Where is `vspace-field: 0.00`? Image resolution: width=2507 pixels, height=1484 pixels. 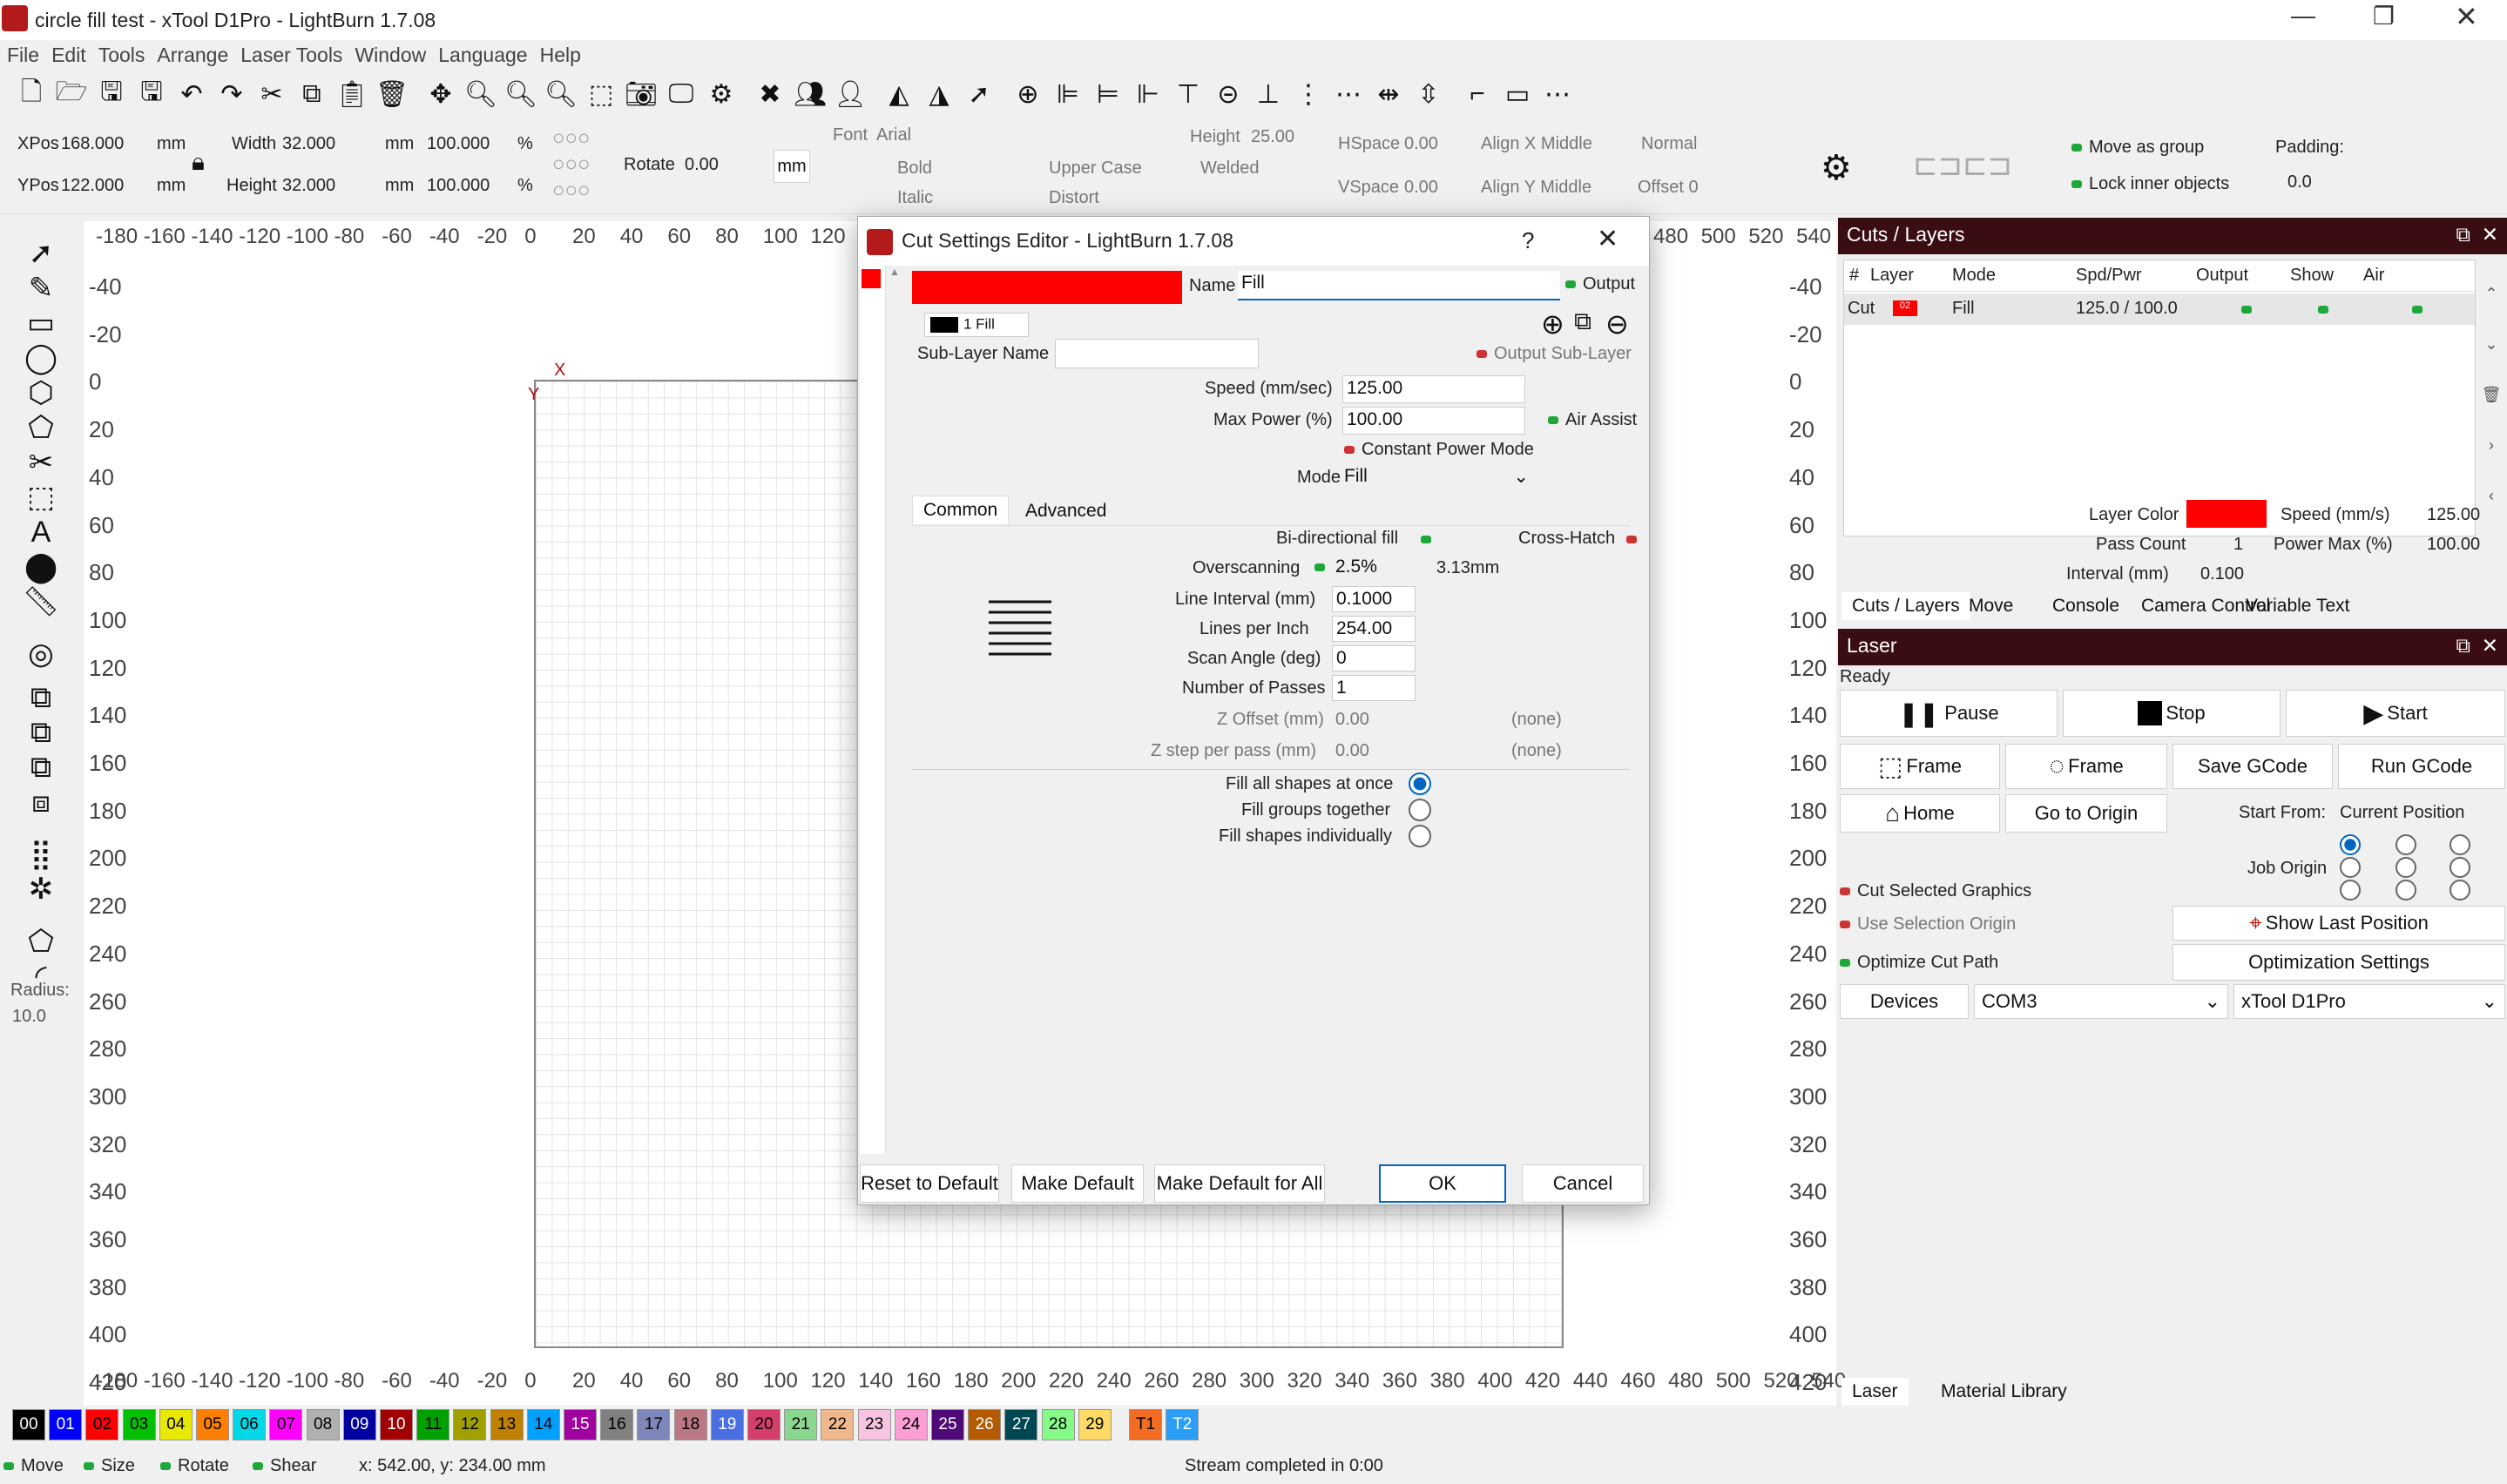
vspace-field: 0.00 is located at coordinates (1421, 188).